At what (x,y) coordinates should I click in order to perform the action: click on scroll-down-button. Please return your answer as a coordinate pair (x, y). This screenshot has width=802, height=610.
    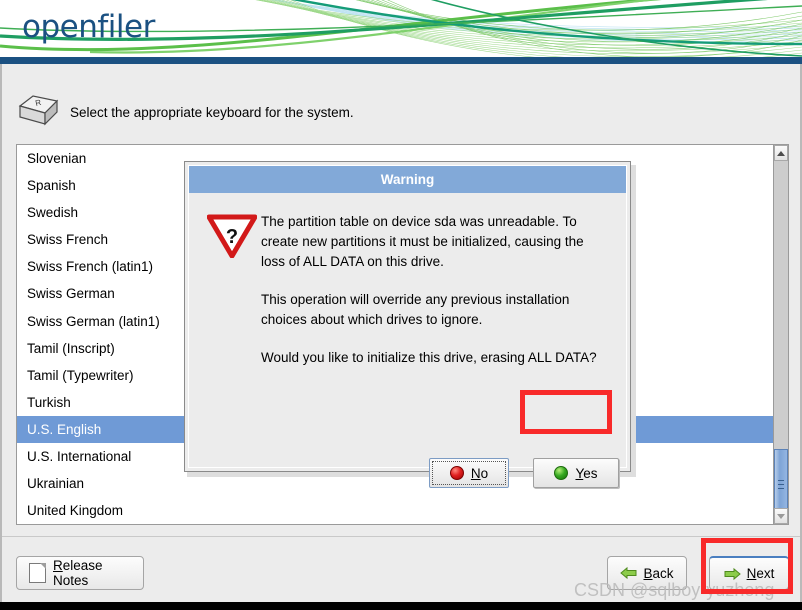
    Looking at the image, I should click on (781, 516).